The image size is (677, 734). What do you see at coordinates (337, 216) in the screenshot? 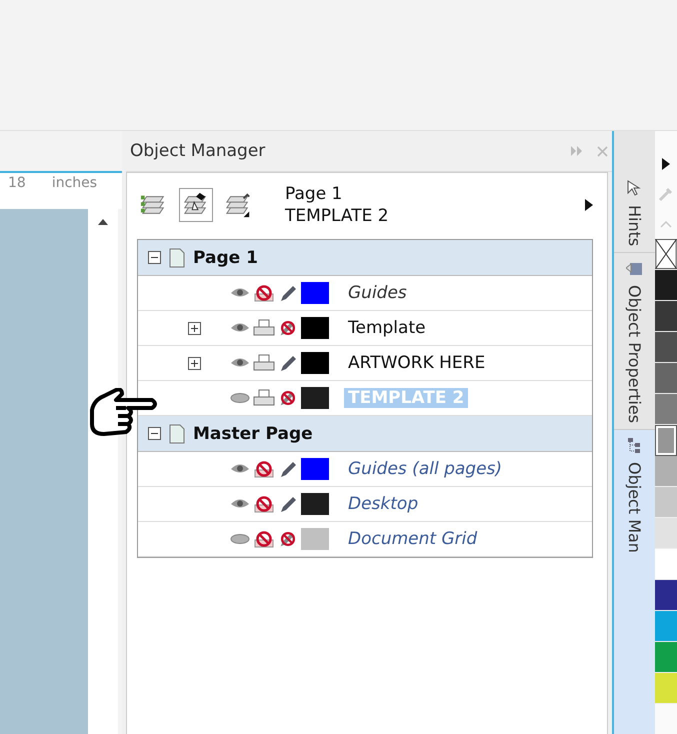
I see `current-layer: TEMPLATE 2` at bounding box center [337, 216].